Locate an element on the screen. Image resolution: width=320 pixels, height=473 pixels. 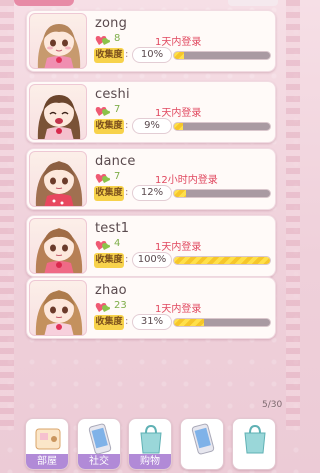
friend-card: dance 7 12小时内登录 收集度 : 12% is located at coordinates (151, 179).